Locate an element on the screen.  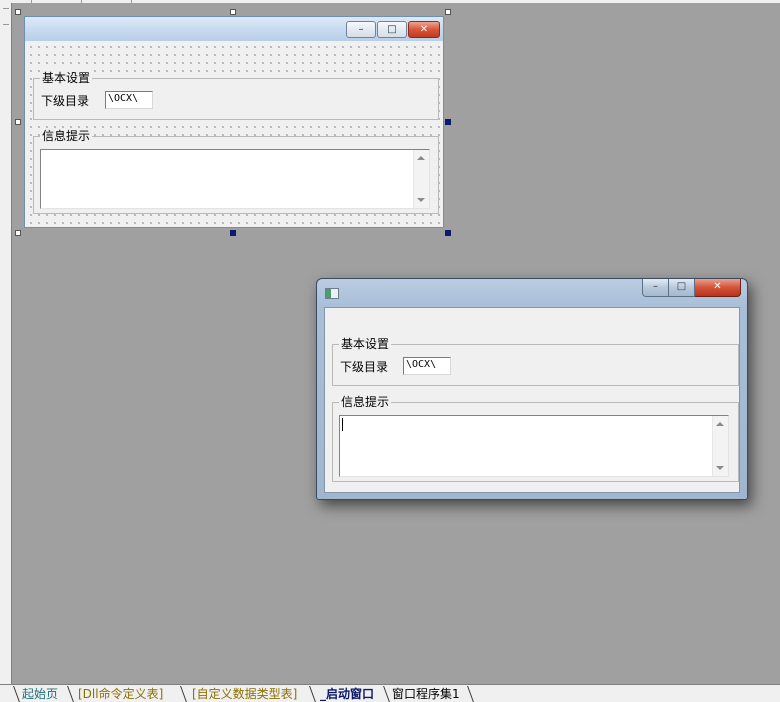
vertical-ruler is located at coordinates (6, 342).